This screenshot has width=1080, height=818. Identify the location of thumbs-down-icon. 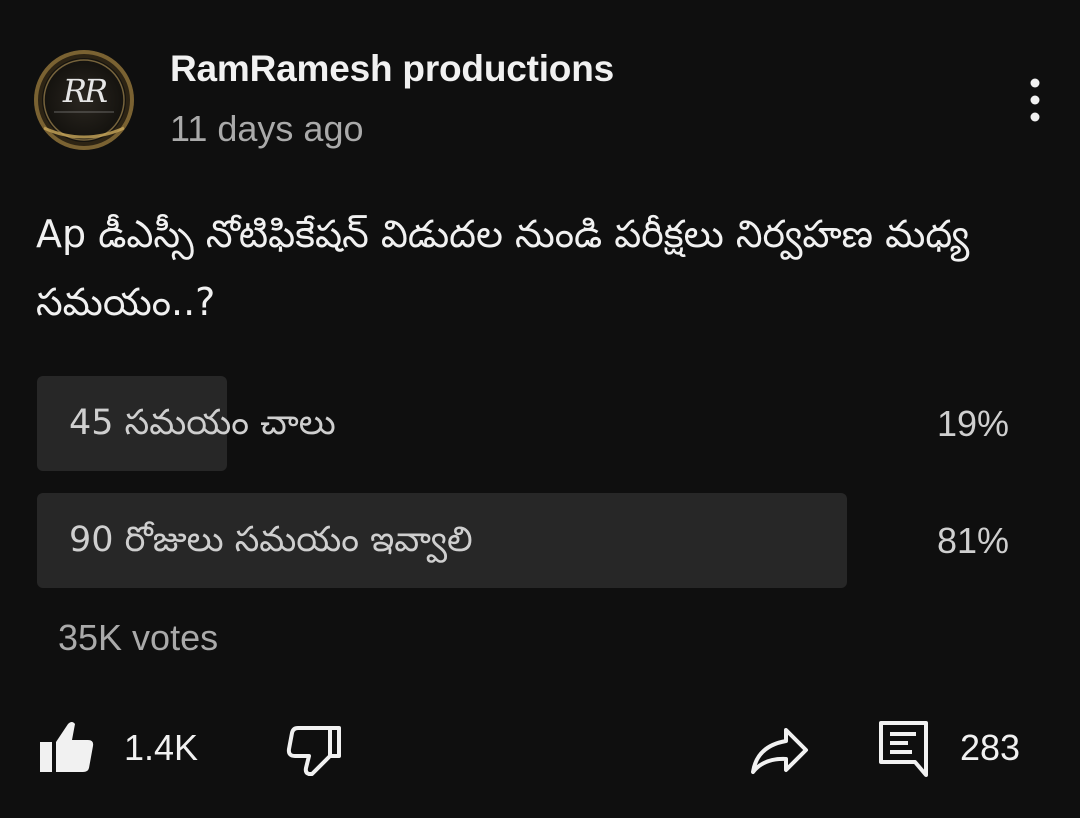
(313, 751).